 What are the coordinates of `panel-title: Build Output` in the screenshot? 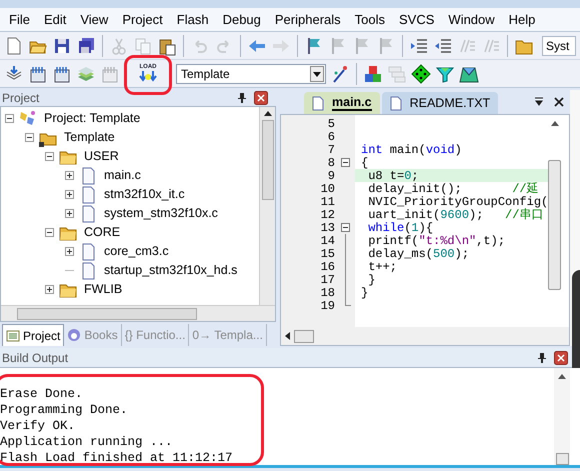 It's located at (35, 358).